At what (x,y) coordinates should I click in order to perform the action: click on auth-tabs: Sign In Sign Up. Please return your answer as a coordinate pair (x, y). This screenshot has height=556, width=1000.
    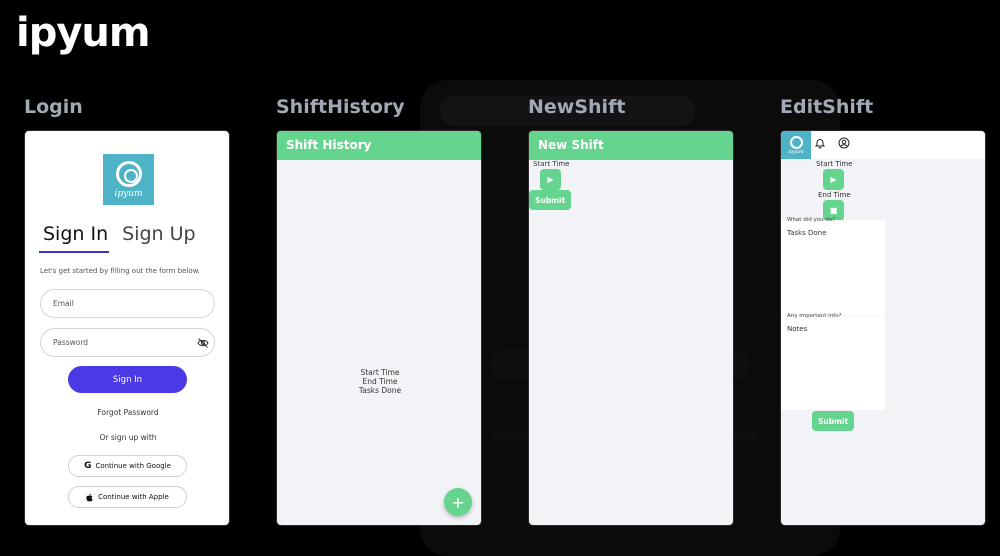
    Looking at the image, I should click on (119, 236).